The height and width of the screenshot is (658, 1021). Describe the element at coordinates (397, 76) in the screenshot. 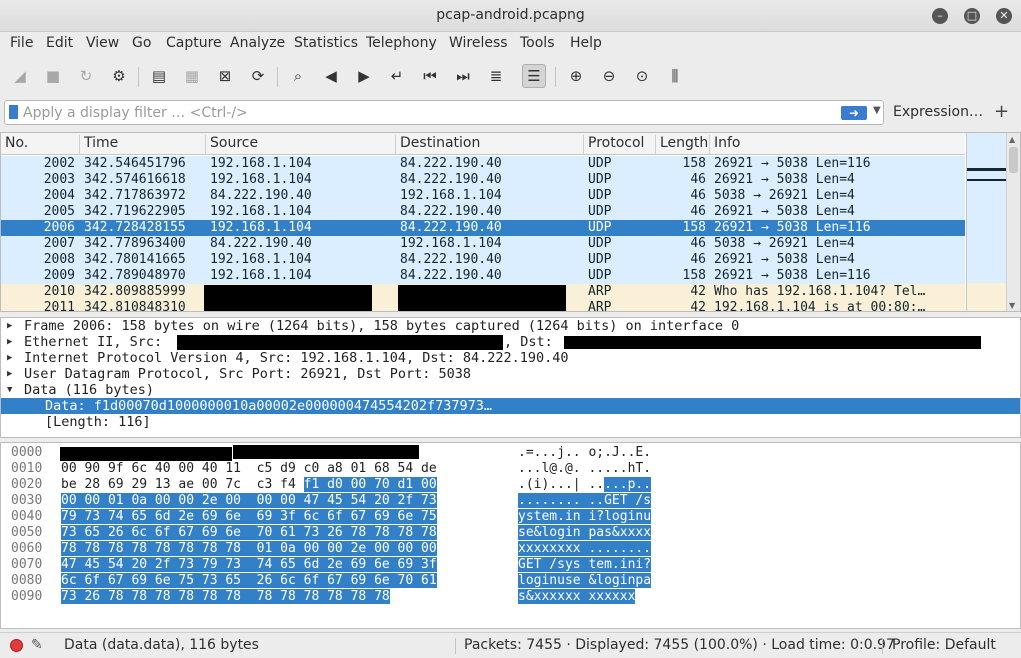

I see `go-to-packet-icon: ↵` at that location.